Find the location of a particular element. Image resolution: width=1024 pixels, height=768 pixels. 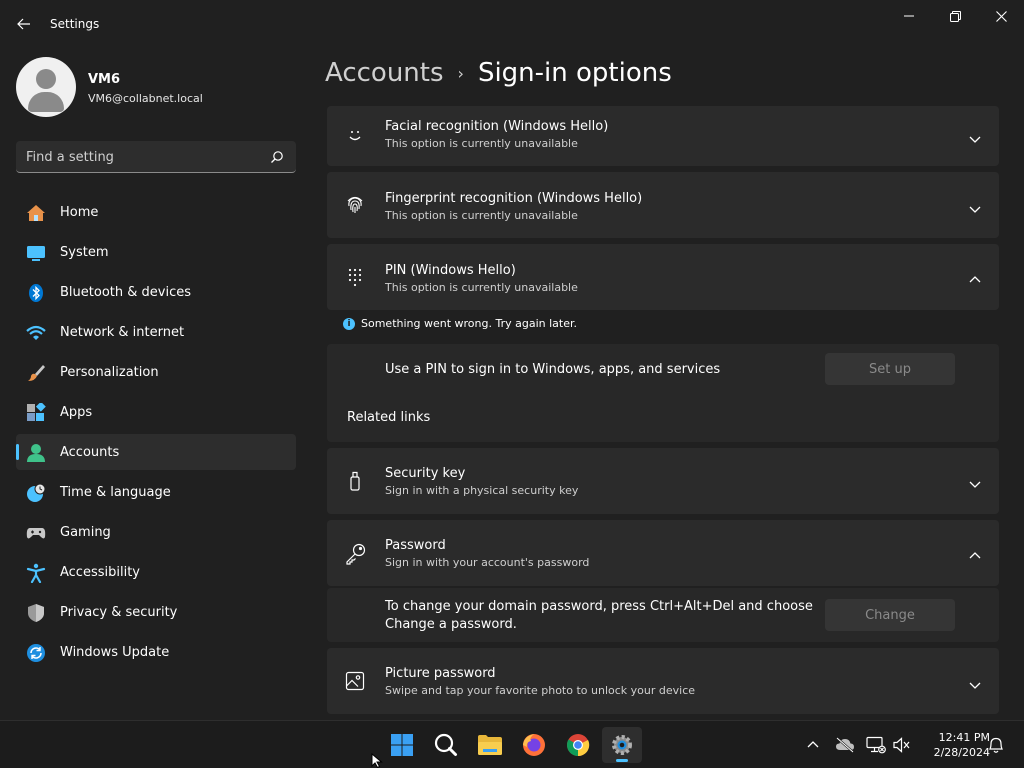

update-icon is located at coordinates (35, 652).